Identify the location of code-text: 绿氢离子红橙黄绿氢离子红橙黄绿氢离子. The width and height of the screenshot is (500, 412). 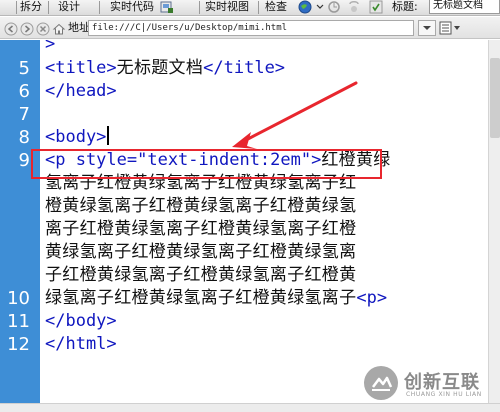
(201, 298).